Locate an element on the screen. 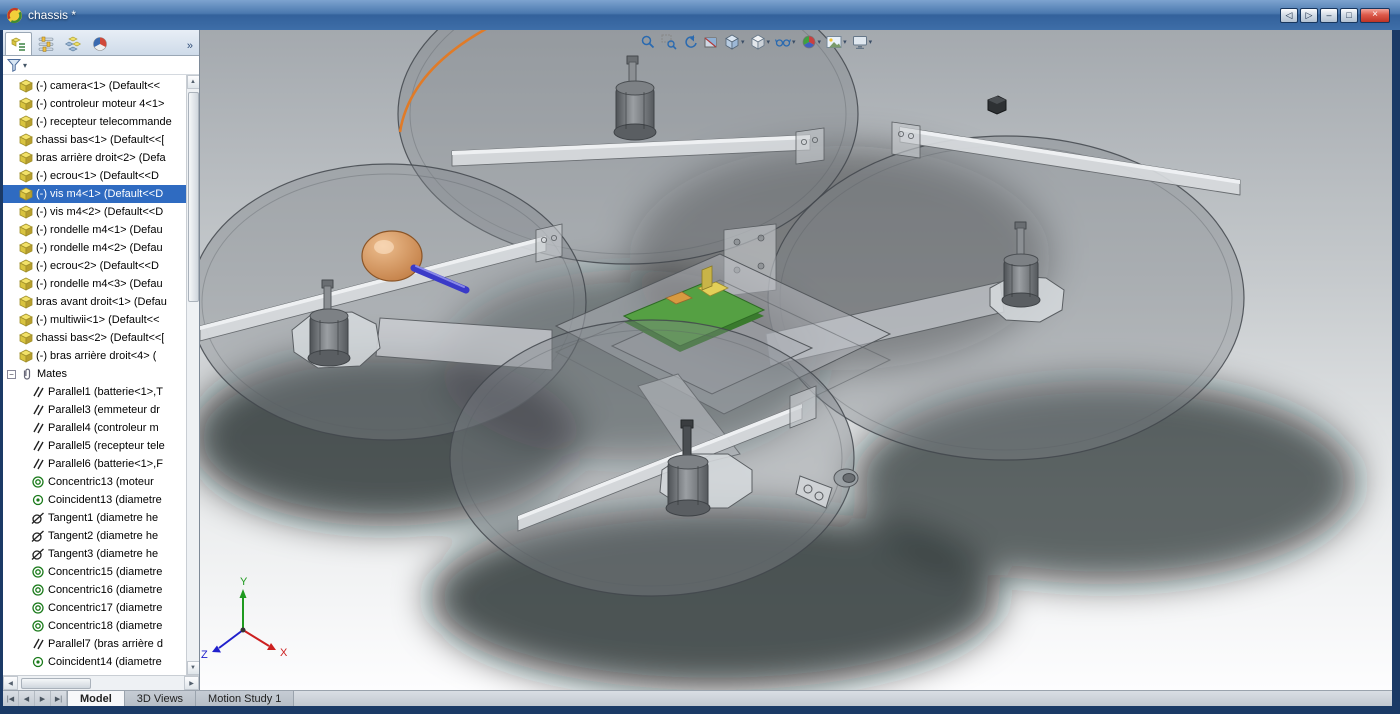 This screenshot has height=714, width=1400. collapse-expander: − is located at coordinates (11, 374).